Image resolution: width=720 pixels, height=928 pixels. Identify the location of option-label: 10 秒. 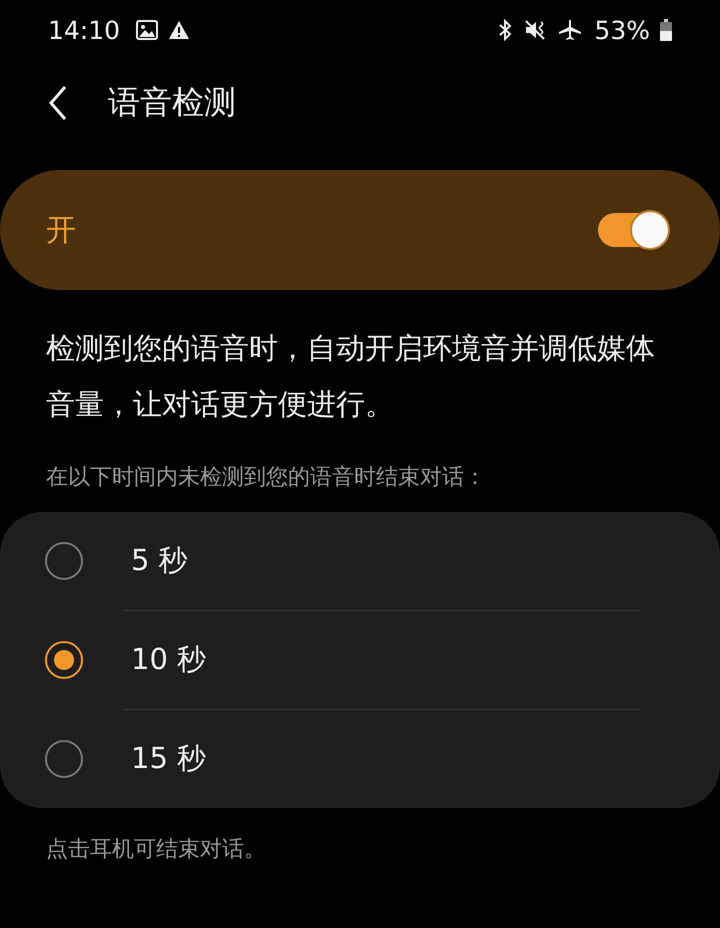
(168, 660).